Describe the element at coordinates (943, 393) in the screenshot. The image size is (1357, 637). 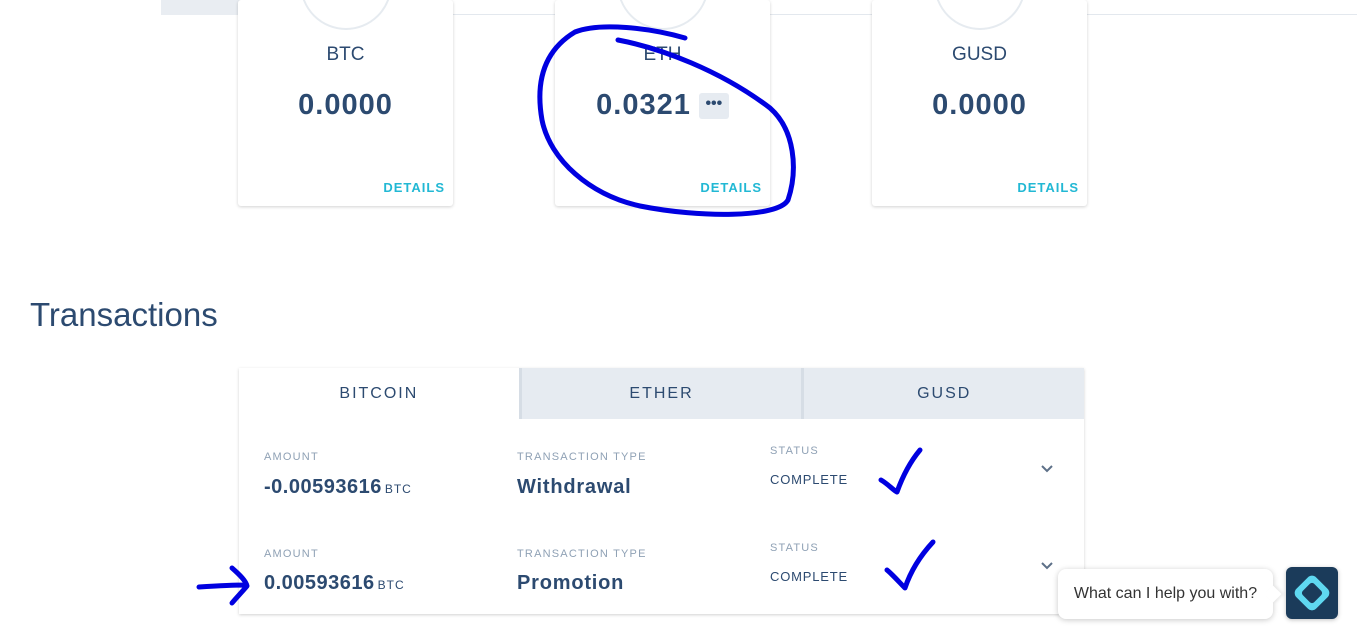
I see `tab-gusd: GUSD` at that location.